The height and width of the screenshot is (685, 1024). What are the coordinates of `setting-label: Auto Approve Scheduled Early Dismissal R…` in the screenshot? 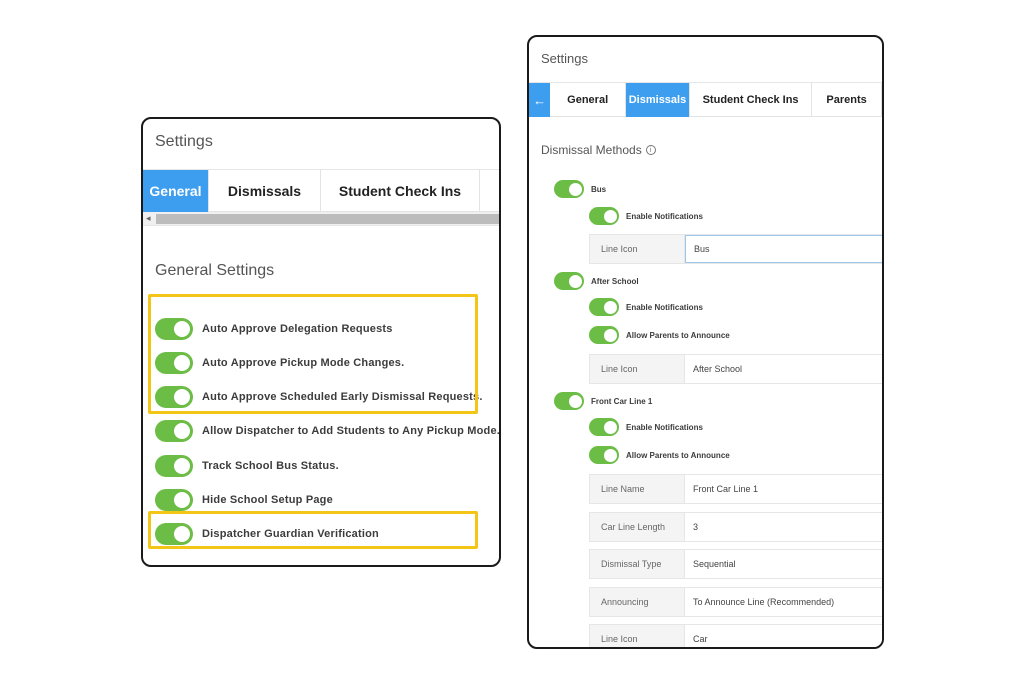 It's located at (342, 397).